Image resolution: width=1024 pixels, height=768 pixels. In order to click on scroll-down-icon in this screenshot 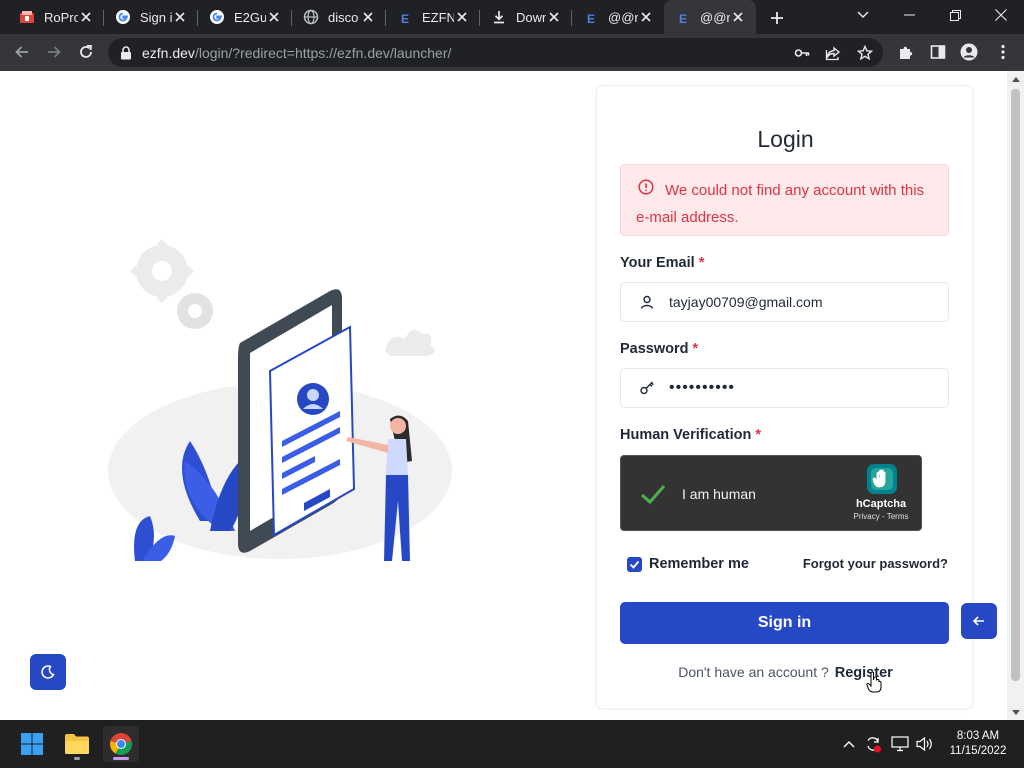, I will do `click(1015, 712)`.